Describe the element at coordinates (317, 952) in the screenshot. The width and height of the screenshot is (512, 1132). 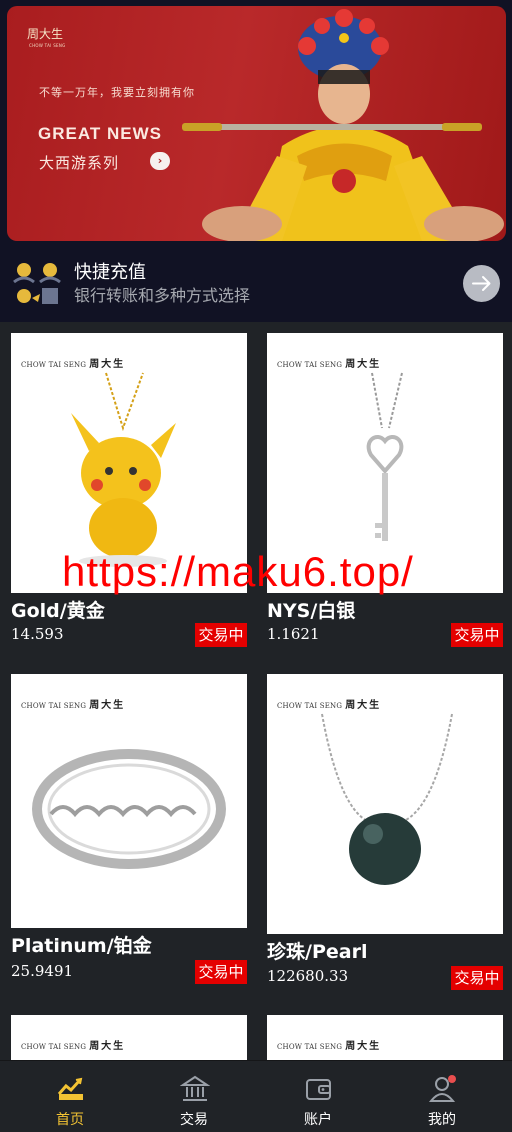
I see `product-name: 珍珠/Pearl` at that location.